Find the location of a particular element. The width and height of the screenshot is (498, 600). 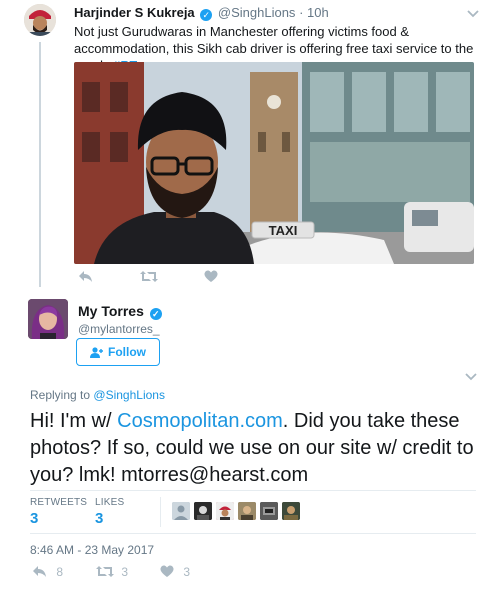

retweet-action: 3 is located at coordinates (112, 573).